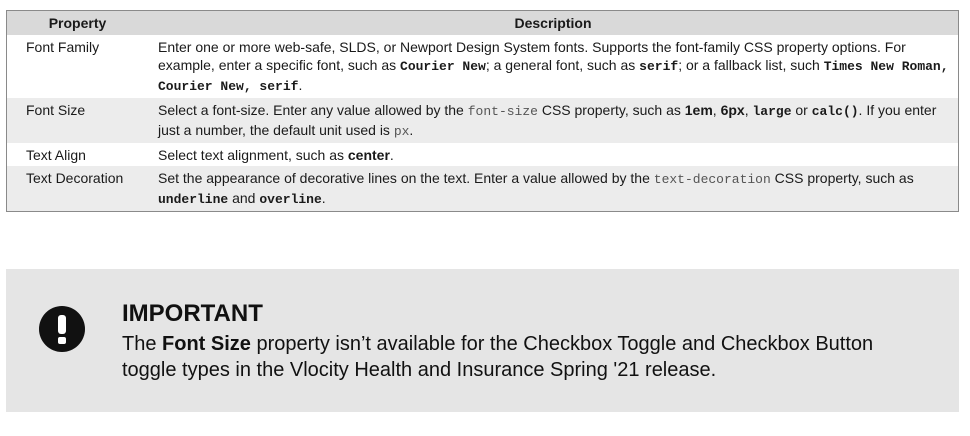  I want to click on code-term: text-decoration, so click(712, 179).